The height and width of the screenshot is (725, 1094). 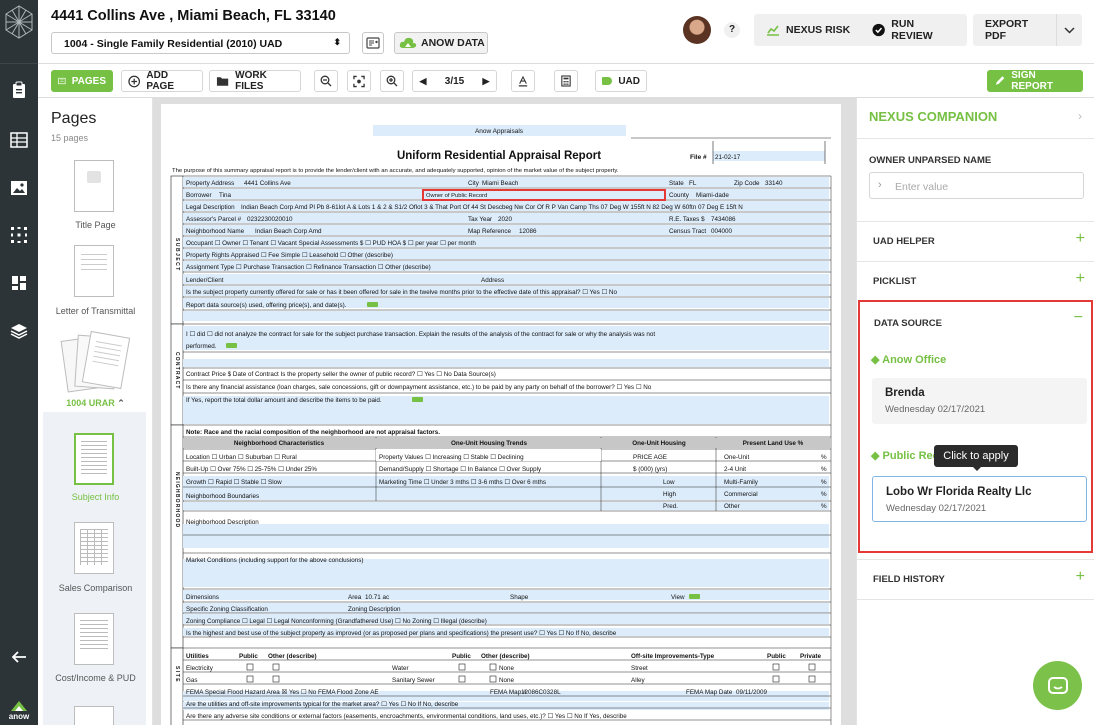 What do you see at coordinates (697, 30) in the screenshot?
I see `user-avatar` at bounding box center [697, 30].